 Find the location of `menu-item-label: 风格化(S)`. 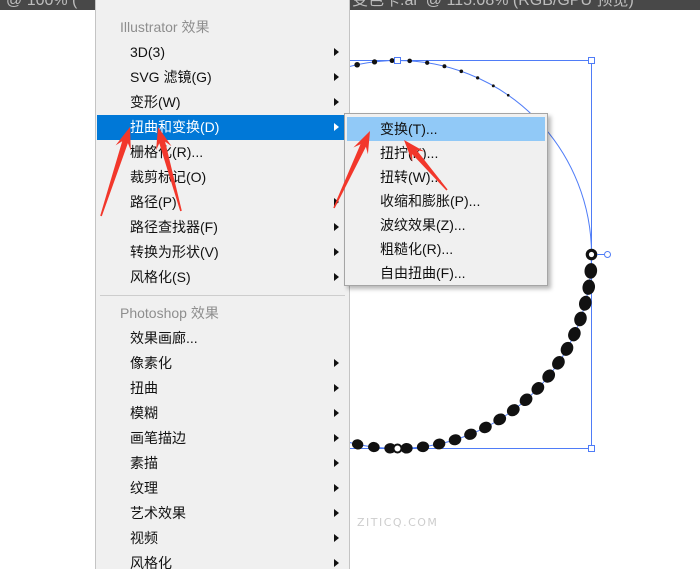

menu-item-label: 风格化(S) is located at coordinates (160, 277).